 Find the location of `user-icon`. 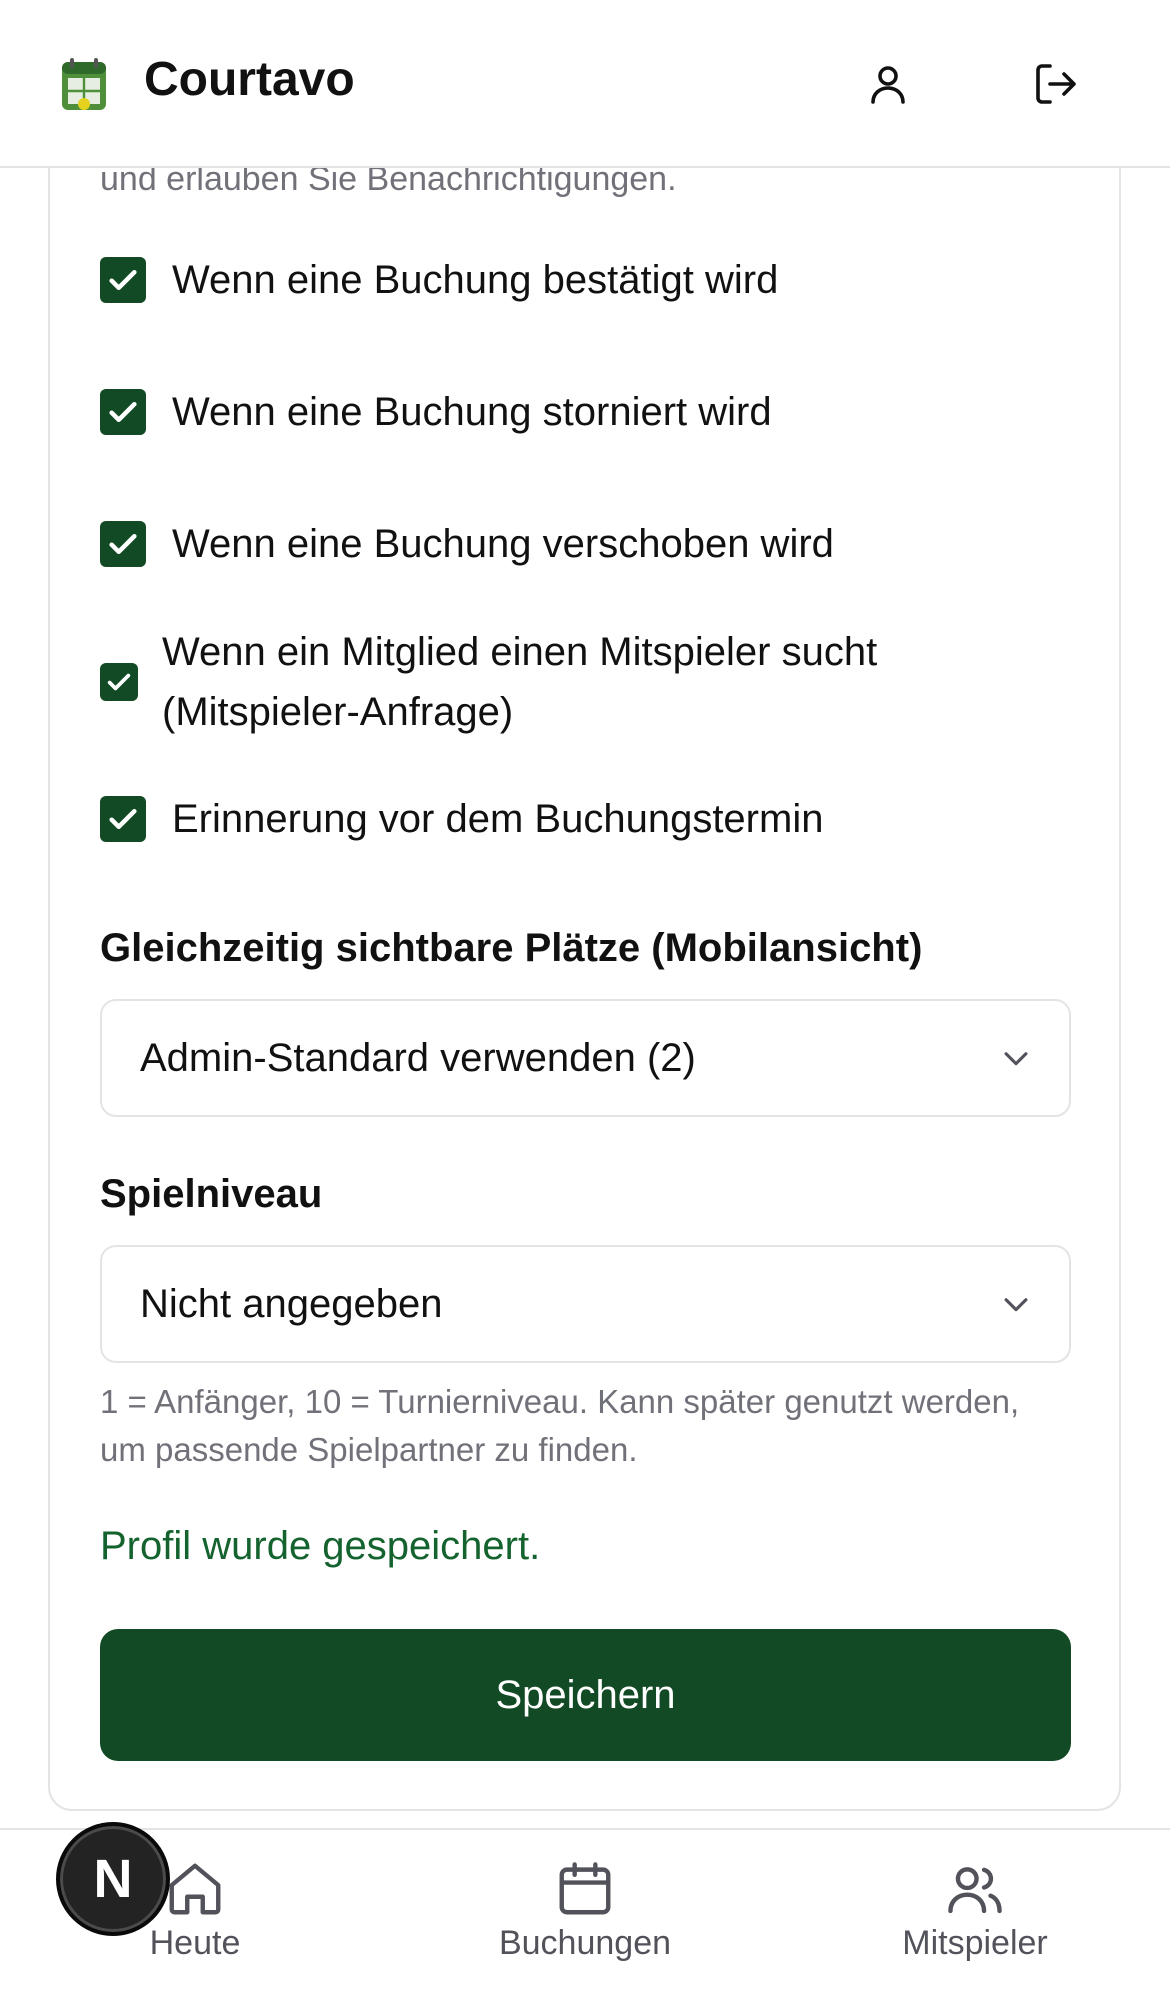

user-icon is located at coordinates (888, 85).